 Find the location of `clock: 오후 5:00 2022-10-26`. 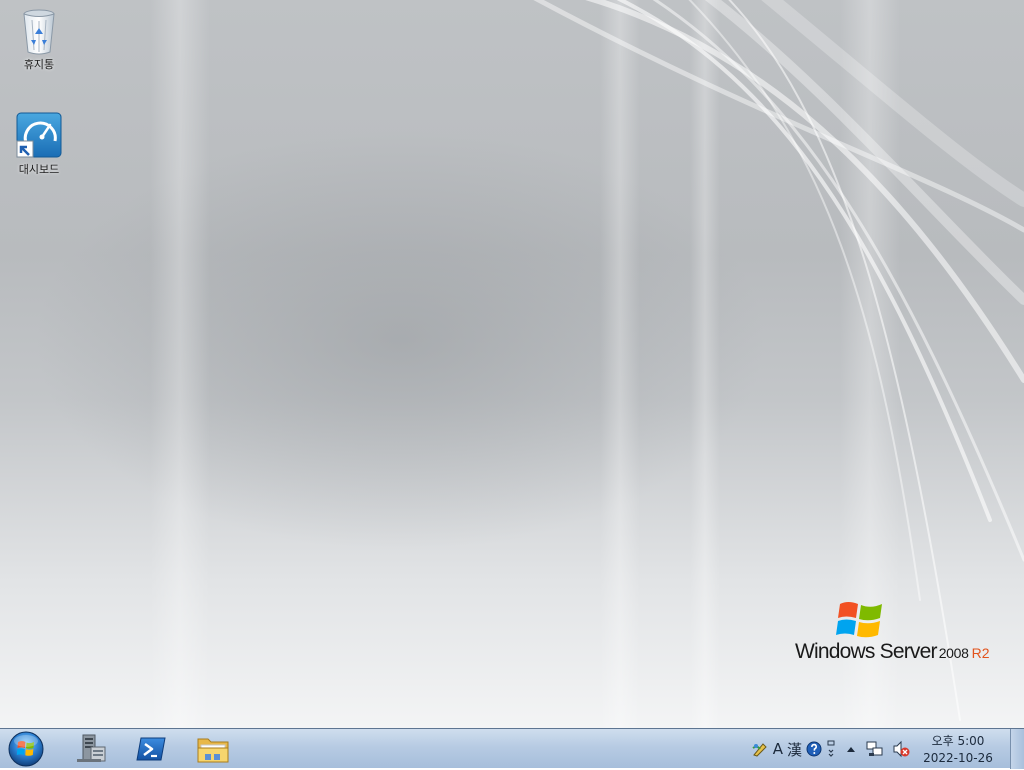

clock: 오후 5:00 2022-10-26 is located at coordinates (958, 749).